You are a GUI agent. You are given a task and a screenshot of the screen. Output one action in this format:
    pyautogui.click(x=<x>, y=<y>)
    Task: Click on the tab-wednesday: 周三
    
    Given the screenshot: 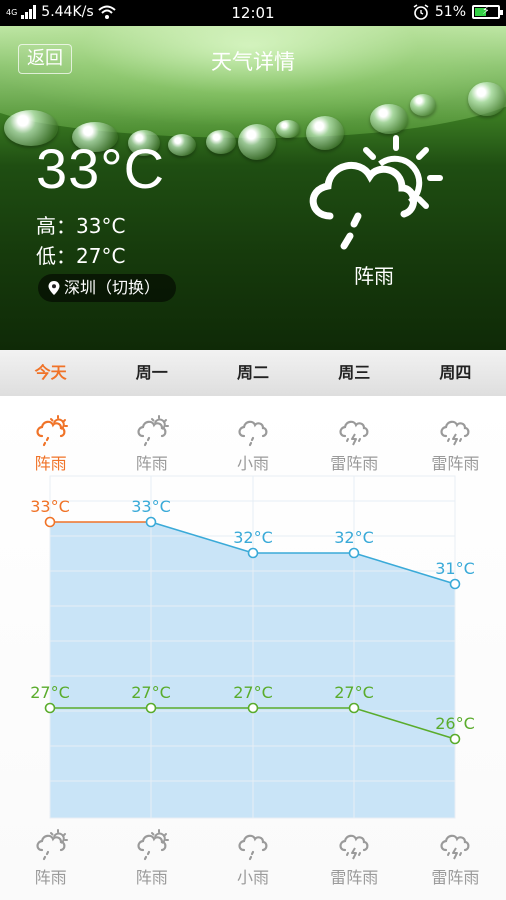 What is the action you would take?
    pyautogui.click(x=354, y=373)
    